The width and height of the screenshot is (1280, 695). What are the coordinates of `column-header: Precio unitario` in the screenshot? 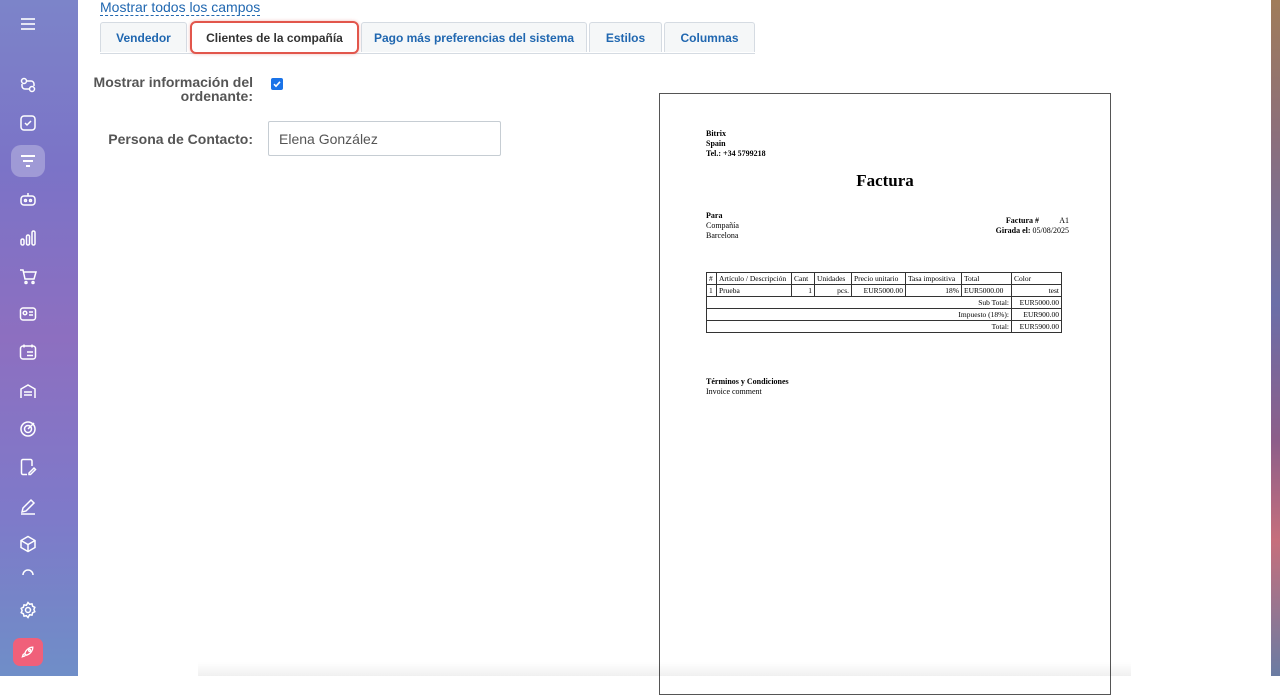 It's located at (878, 278).